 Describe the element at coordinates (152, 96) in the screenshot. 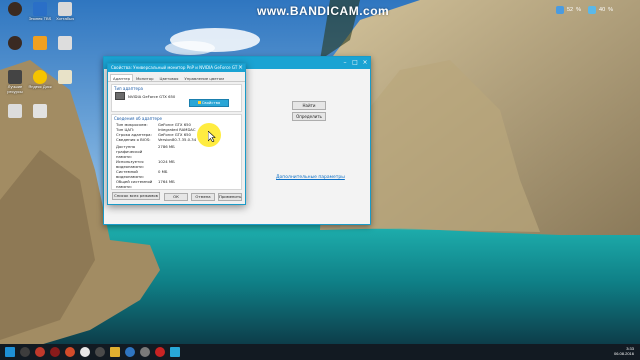

I see `adapter-name: NVIDIA GeForce GTX 650` at that location.